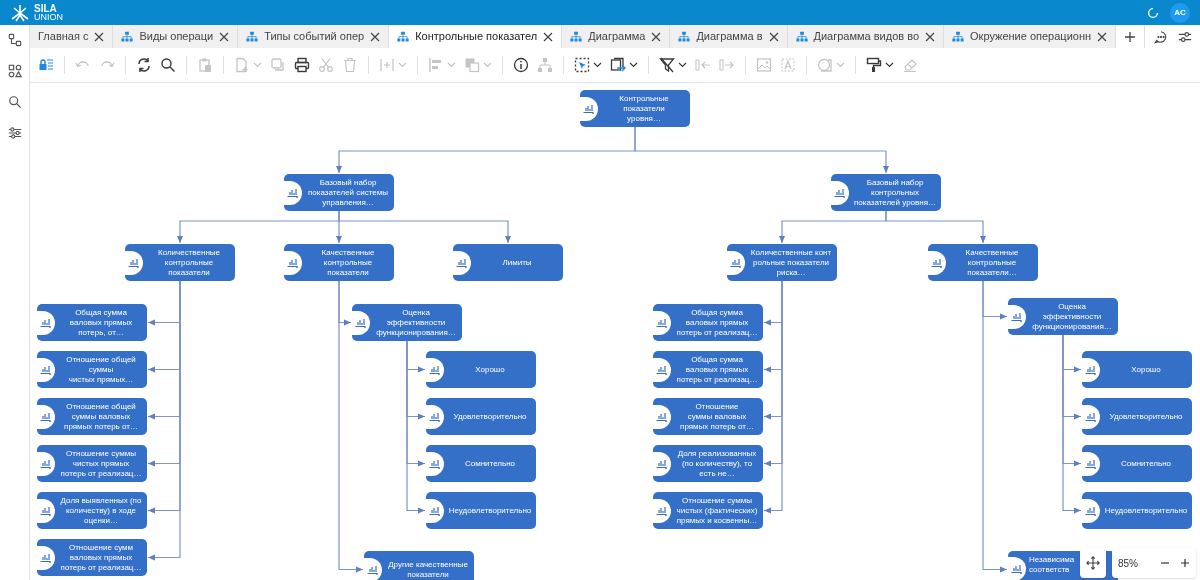 The image size is (1200, 580). What do you see at coordinates (428, 569) in the screenshot?
I see `node-label: Другие качественные показатели` at bounding box center [428, 569].